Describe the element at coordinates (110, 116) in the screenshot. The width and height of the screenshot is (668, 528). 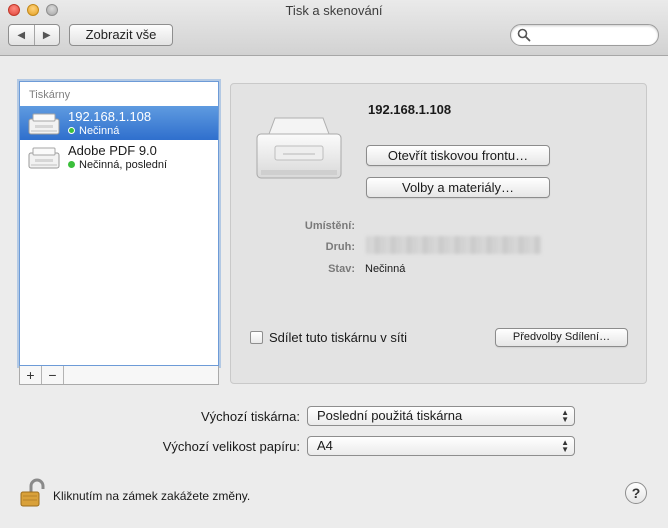
I see `printer-name: 192.168.1.108` at that location.